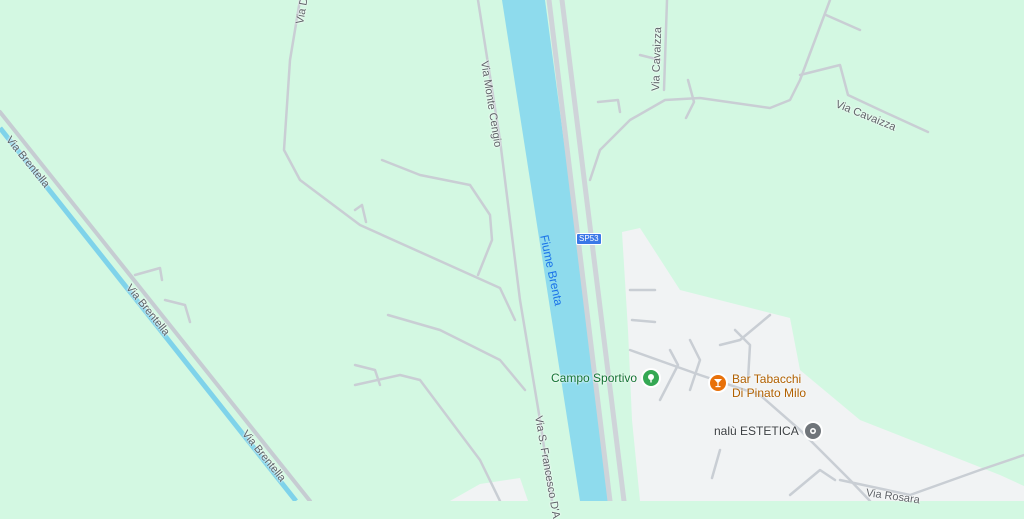 This screenshot has width=1024, height=519. I want to click on urban-area-south, so click(489, 489).